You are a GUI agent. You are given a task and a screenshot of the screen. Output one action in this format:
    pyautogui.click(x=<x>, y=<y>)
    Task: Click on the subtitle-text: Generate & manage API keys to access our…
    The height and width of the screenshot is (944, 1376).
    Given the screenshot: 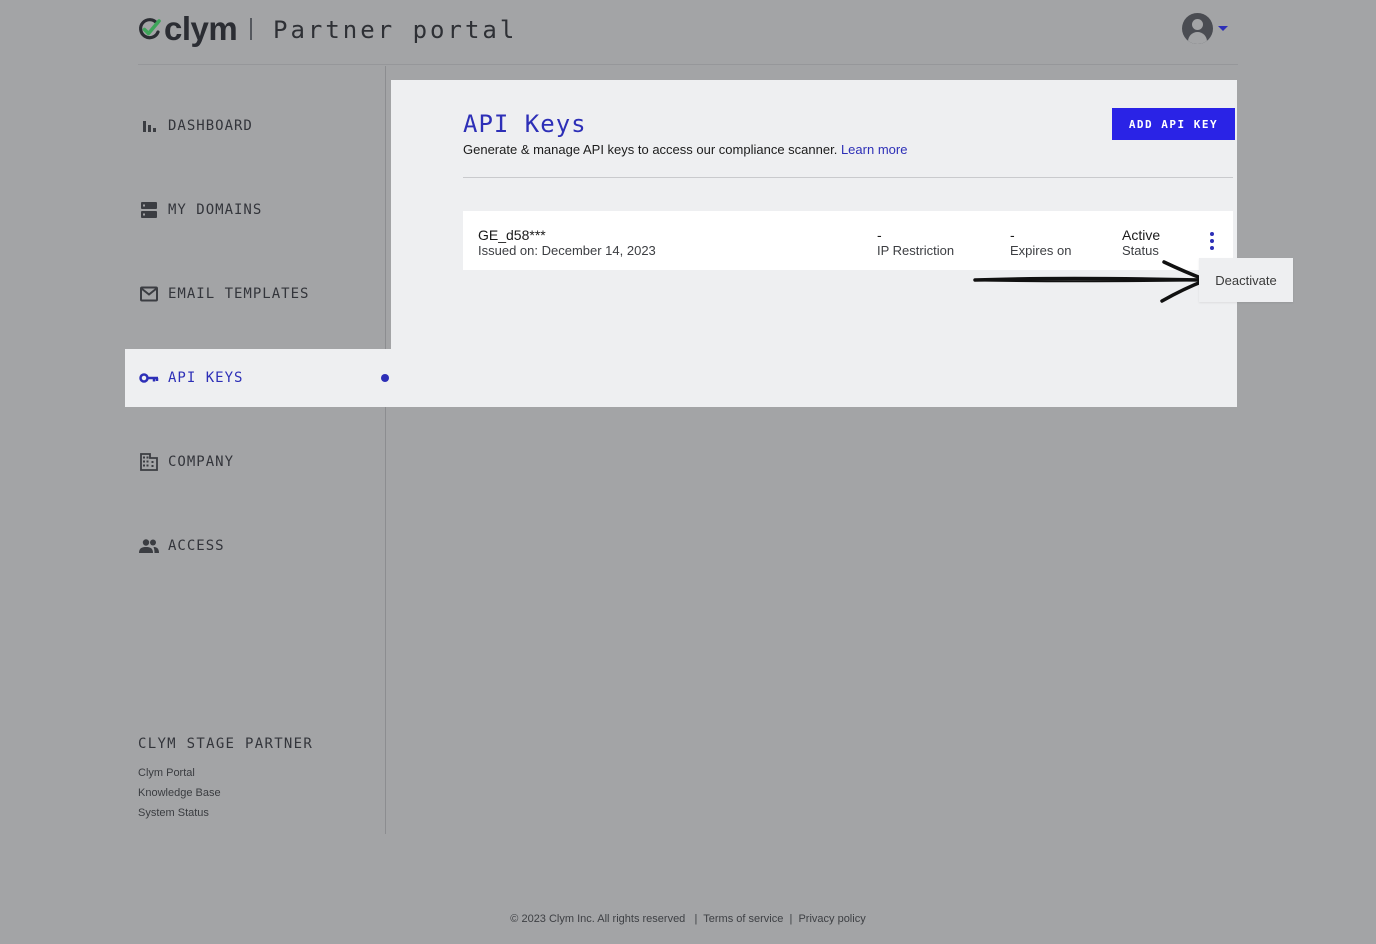 What is the action you would take?
    pyautogui.click(x=650, y=149)
    